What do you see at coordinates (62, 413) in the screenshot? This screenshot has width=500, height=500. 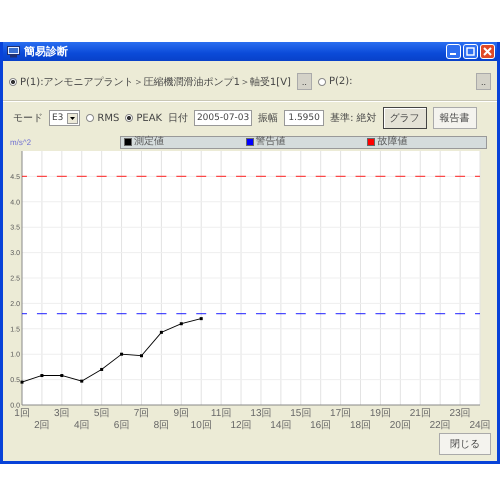 I see `x-tick-label: 3回` at bounding box center [62, 413].